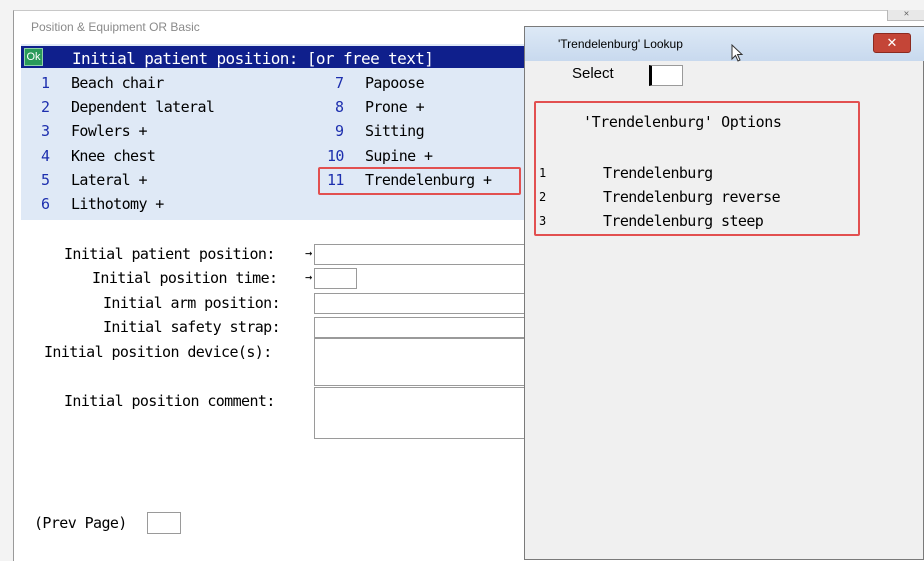 The height and width of the screenshot is (561, 924). What do you see at coordinates (192, 303) in the screenshot?
I see `initial-arm-position-label: Initial arm position:` at bounding box center [192, 303].